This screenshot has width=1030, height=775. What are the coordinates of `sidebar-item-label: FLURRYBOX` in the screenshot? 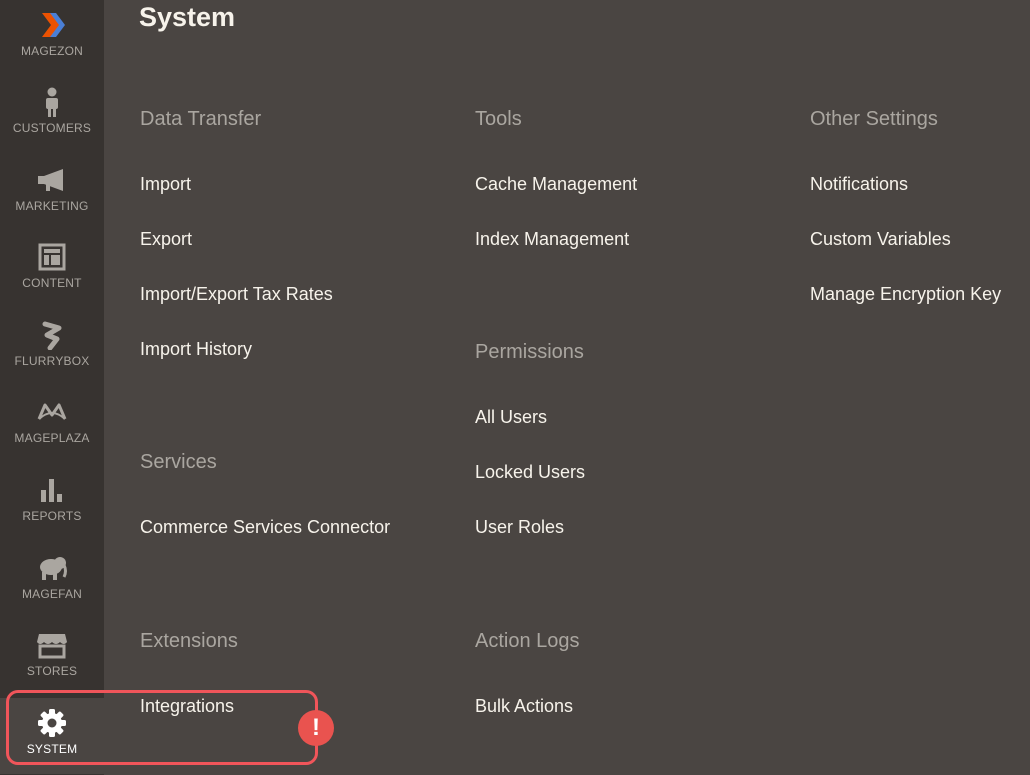 It's located at (52, 361).